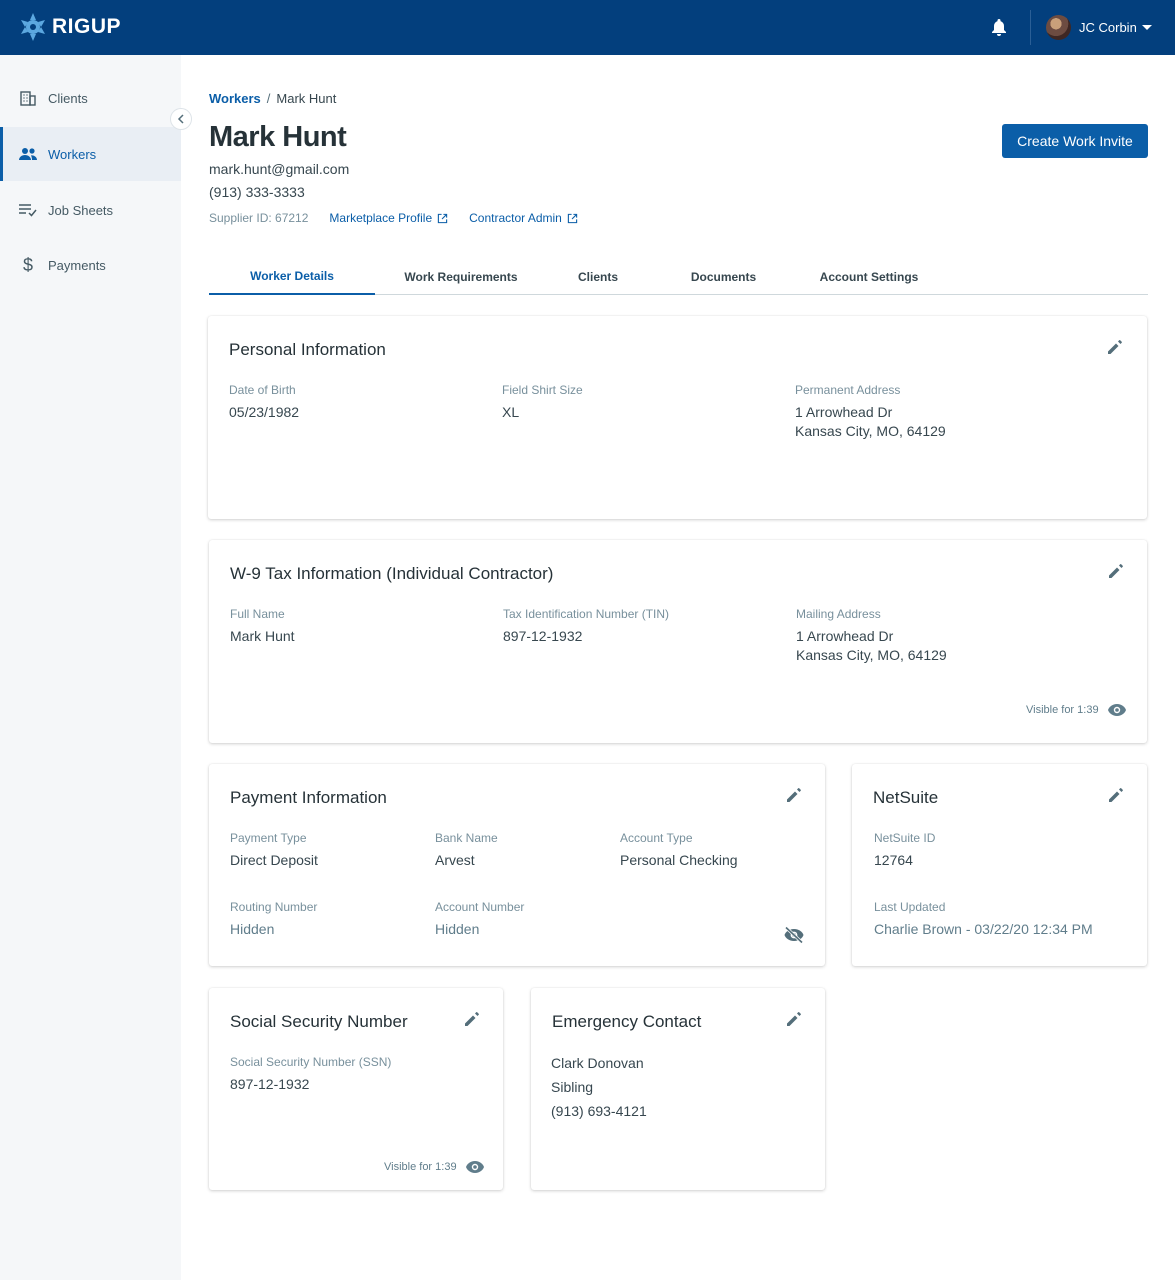 The width and height of the screenshot is (1175, 1280). Describe the element at coordinates (587, 27) in the screenshot. I see `top-app-bar: RIGUP JC Corbin` at that location.